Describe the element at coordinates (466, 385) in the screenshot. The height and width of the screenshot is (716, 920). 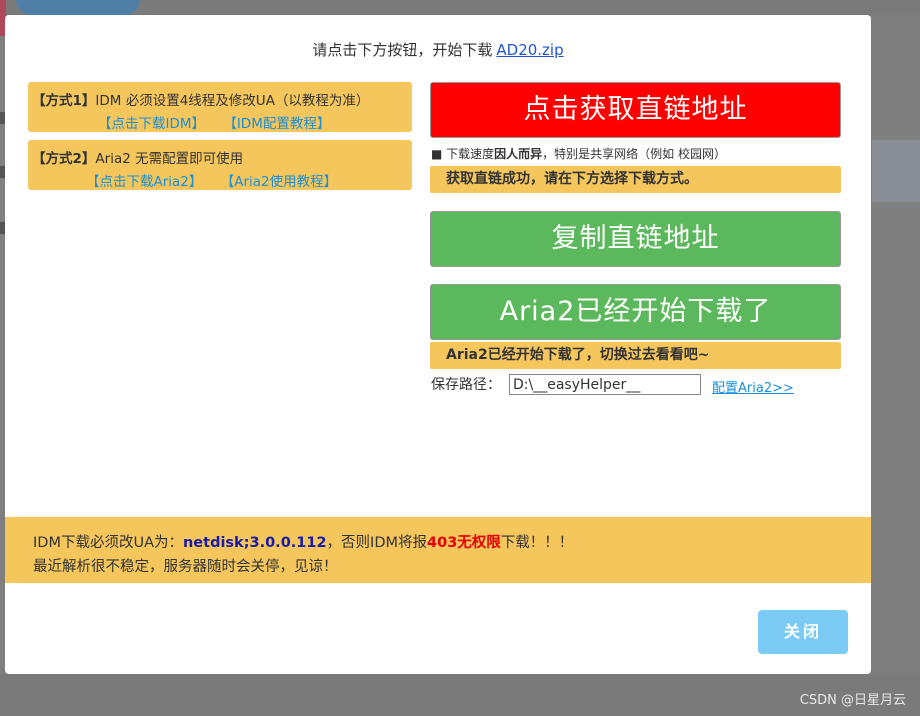
I see `save-path-label: 保存路径：` at that location.